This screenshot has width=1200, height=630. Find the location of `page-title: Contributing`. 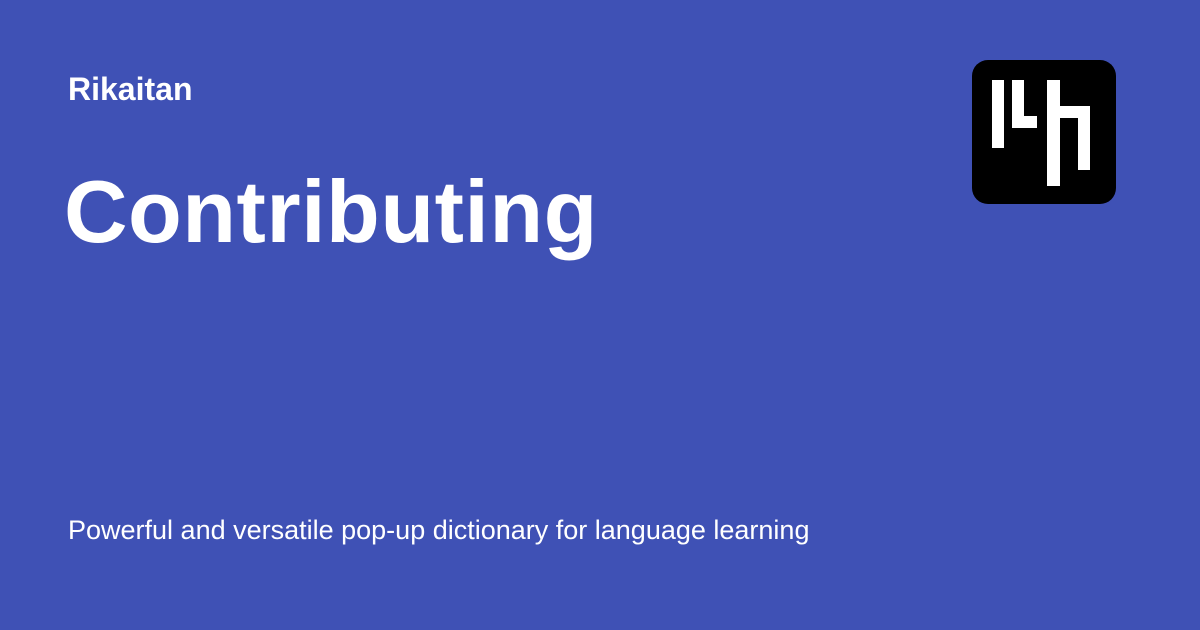

page-title: Contributing is located at coordinates (331, 211).